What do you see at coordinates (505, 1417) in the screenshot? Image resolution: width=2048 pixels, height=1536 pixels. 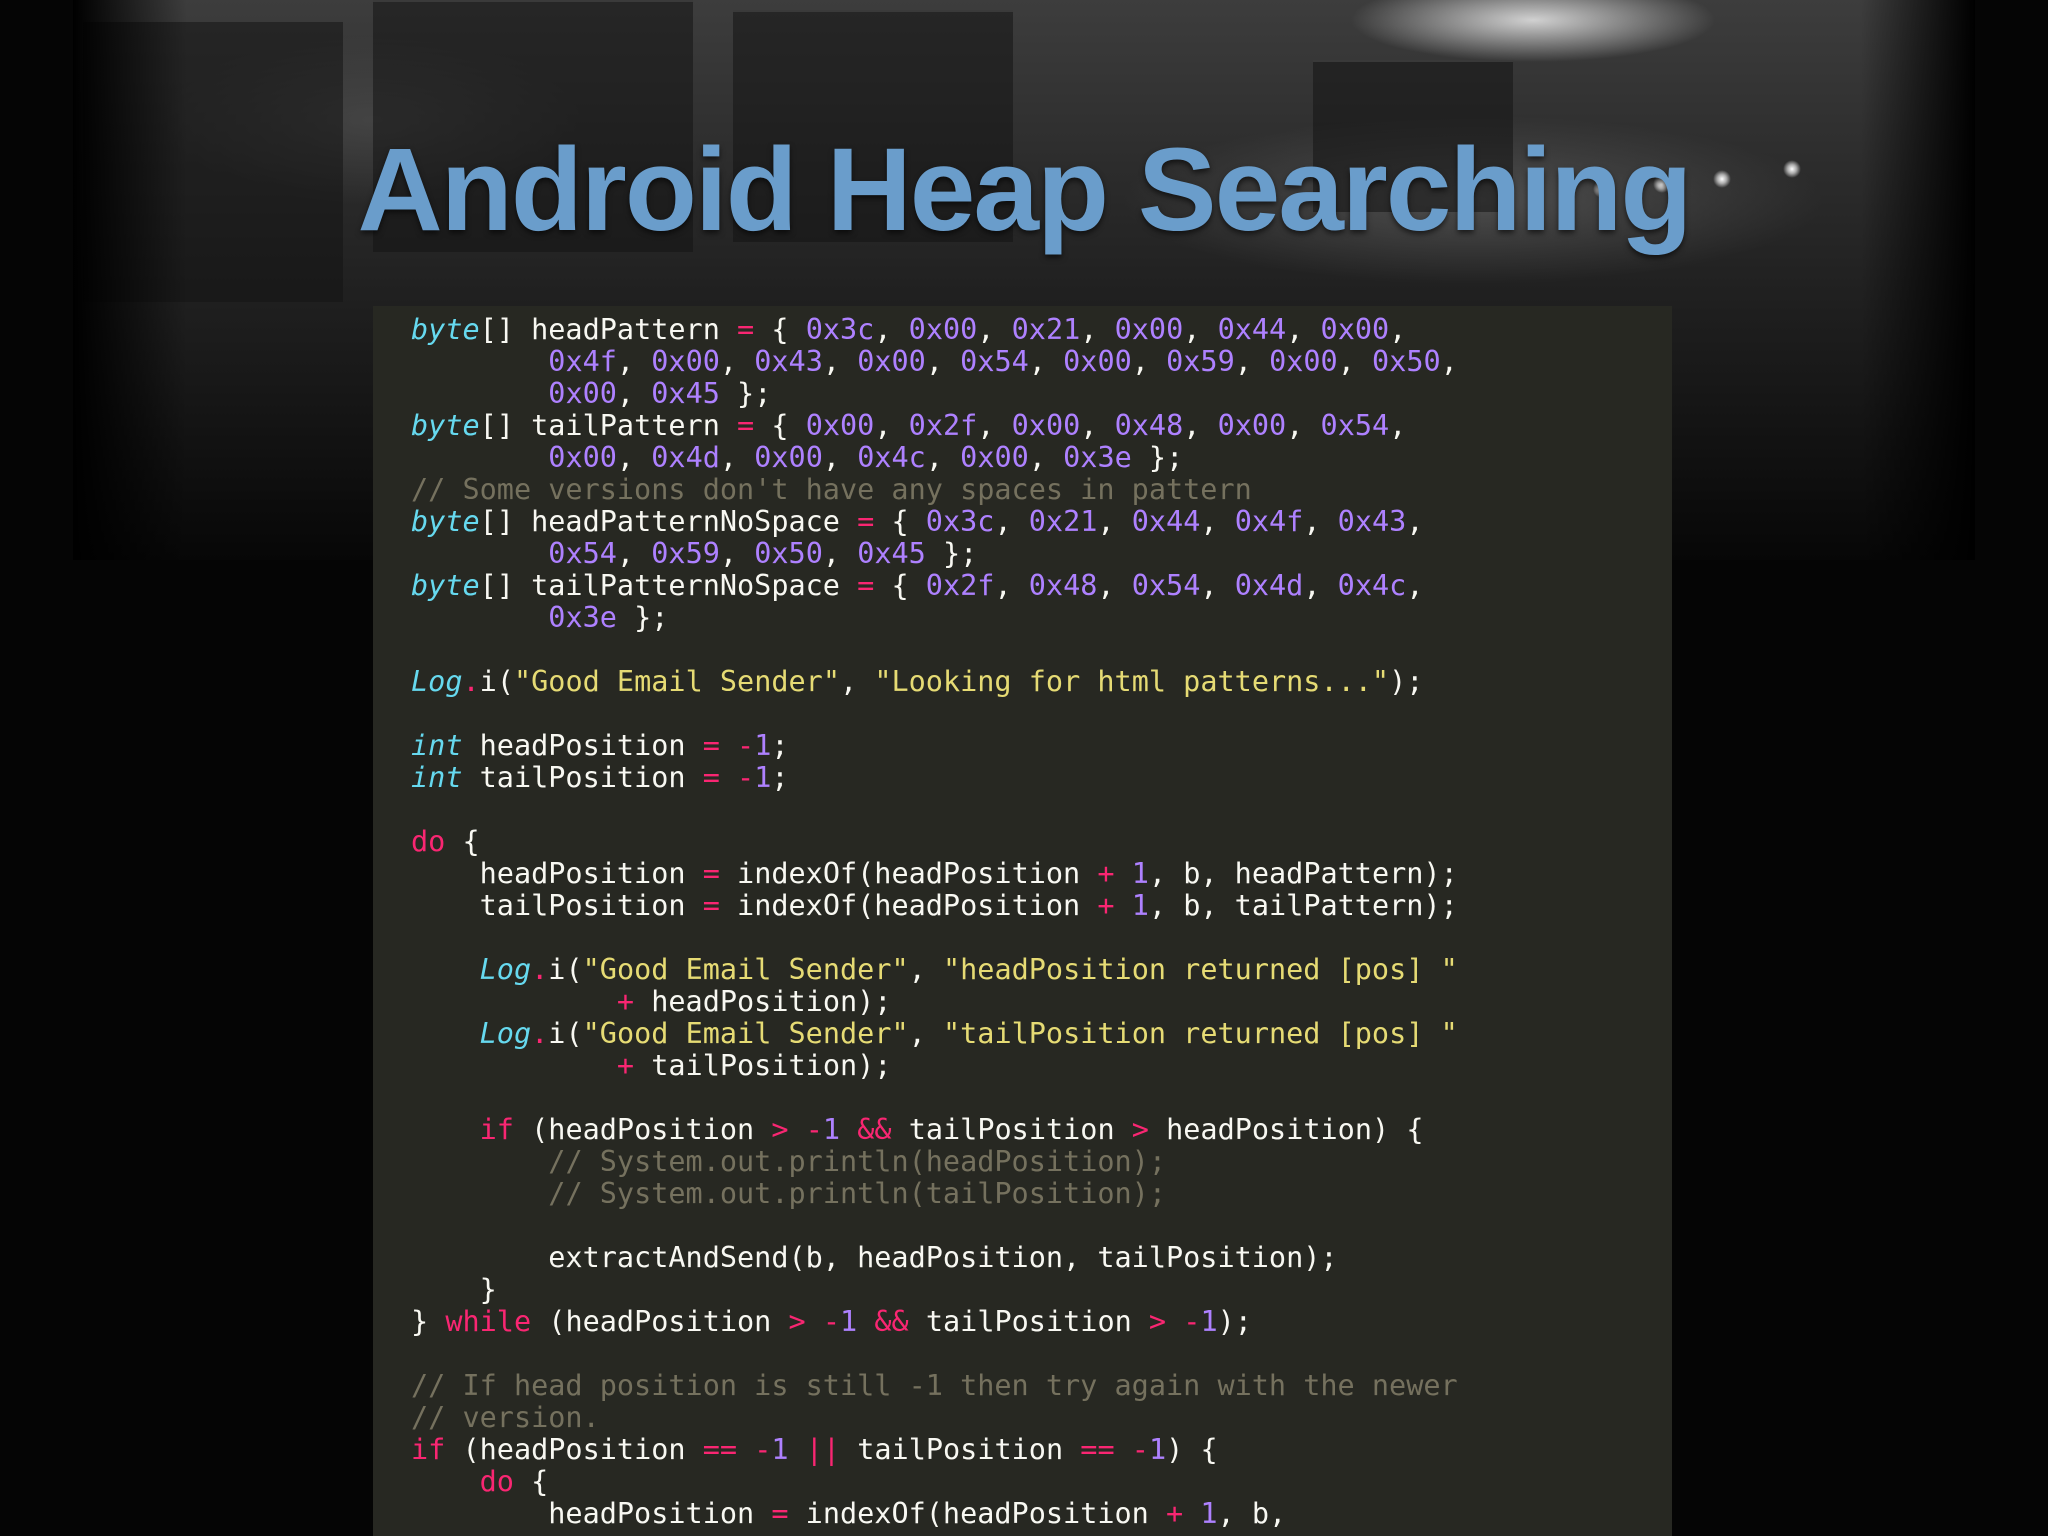 I see `code-comment: // version.` at bounding box center [505, 1417].